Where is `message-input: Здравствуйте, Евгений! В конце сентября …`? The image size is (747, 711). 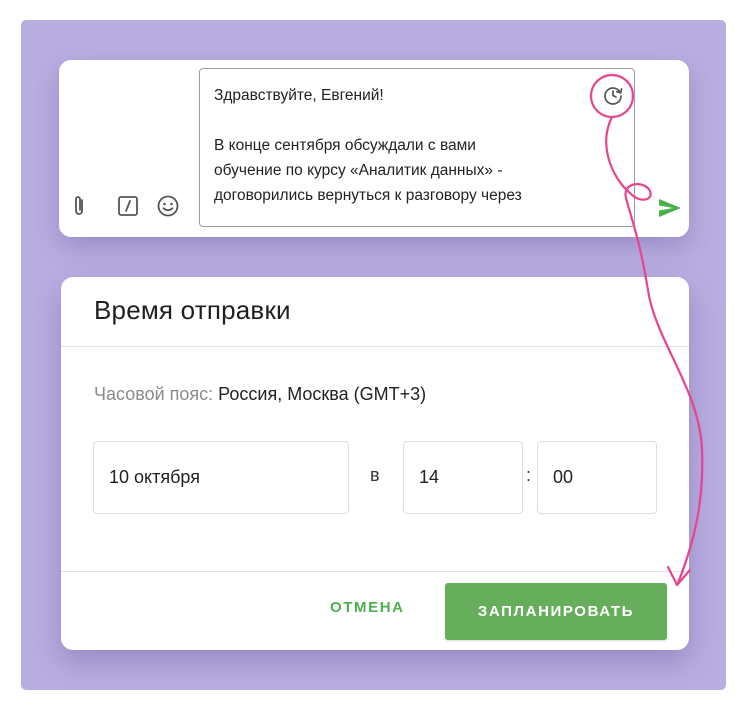
message-input: Здравствуйте, Евгений! В конце сентября … is located at coordinates (417, 147).